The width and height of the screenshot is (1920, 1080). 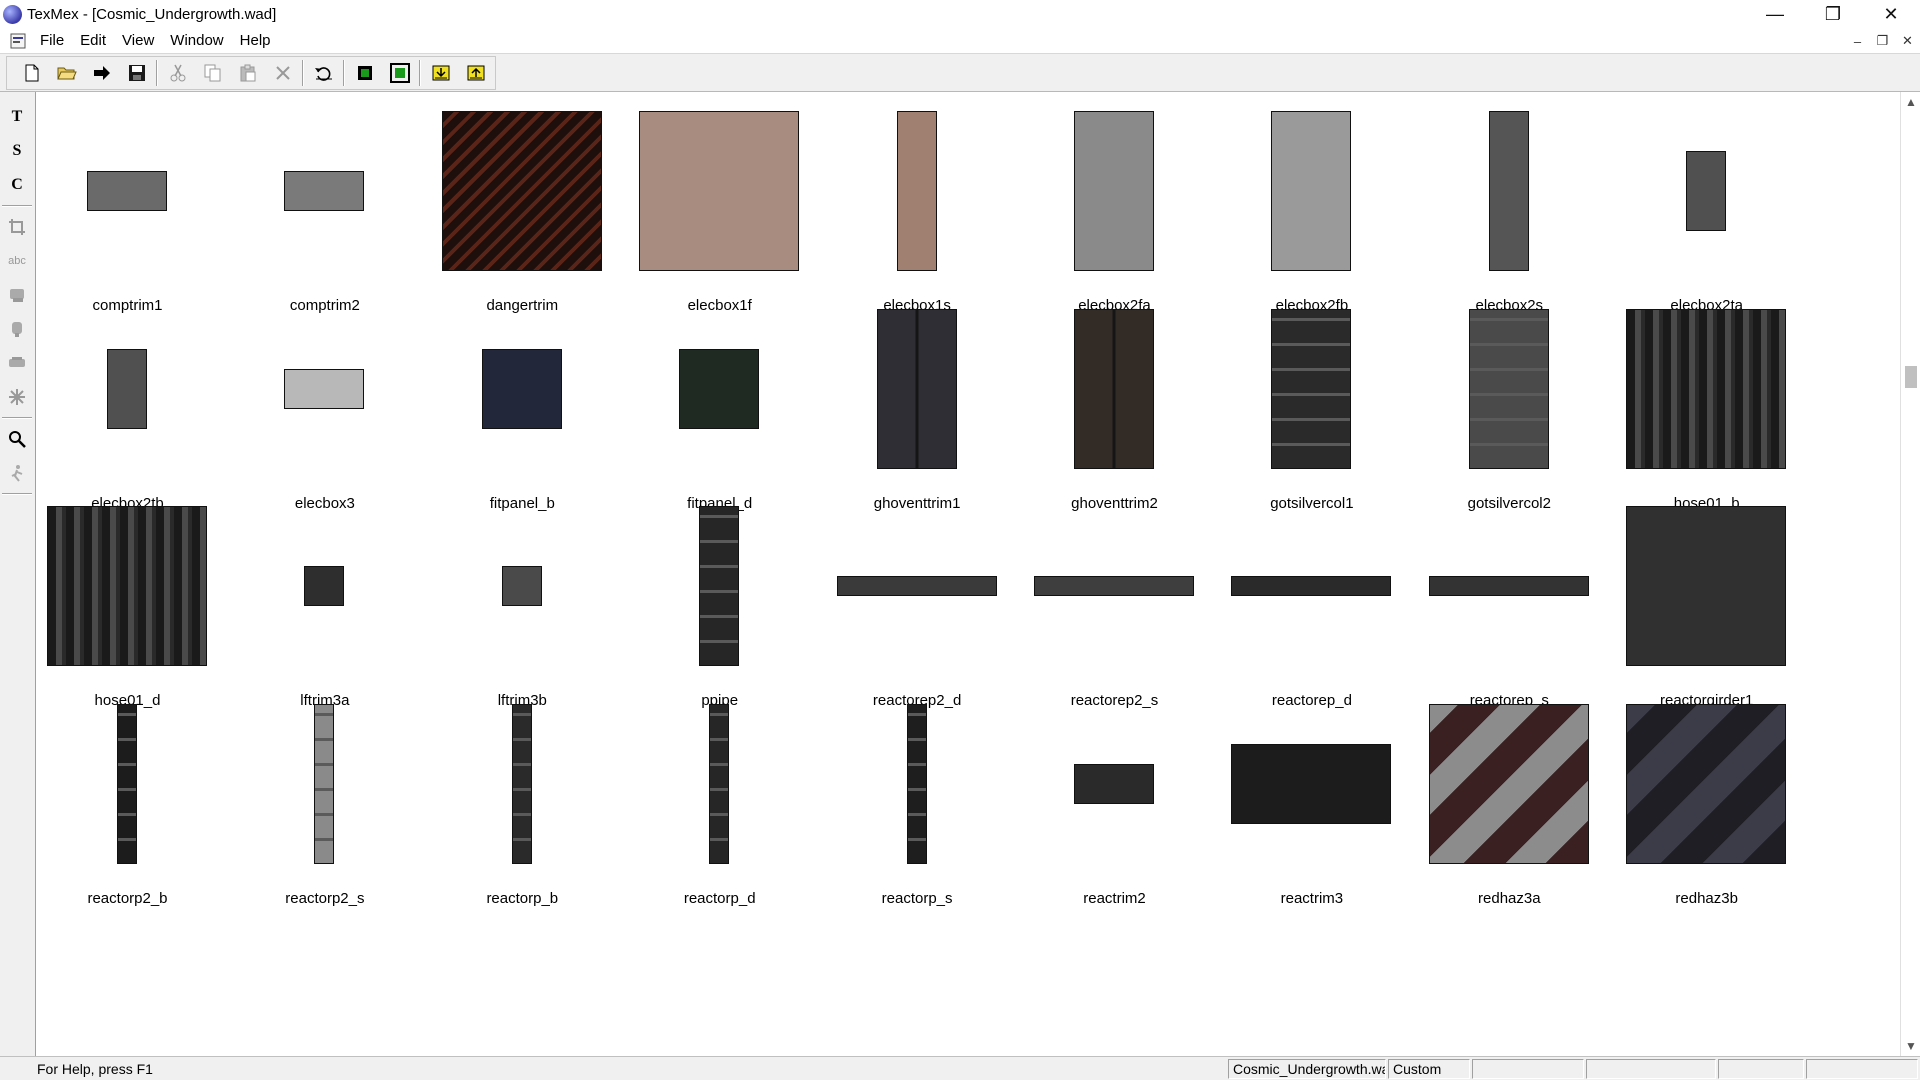 What do you see at coordinates (17, 439) in the screenshot?
I see `zoom-icon` at bounding box center [17, 439].